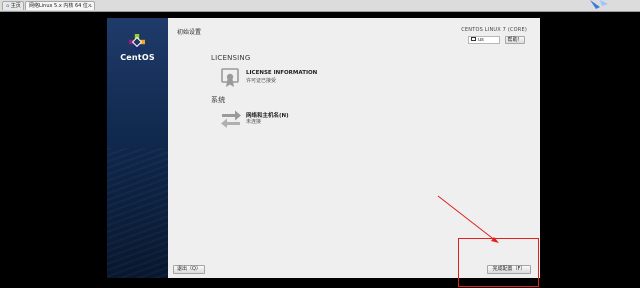 This screenshot has height=288, width=640. What do you see at coordinates (15, 6) in the screenshot?
I see `tab-home-label: 主页` at bounding box center [15, 6].